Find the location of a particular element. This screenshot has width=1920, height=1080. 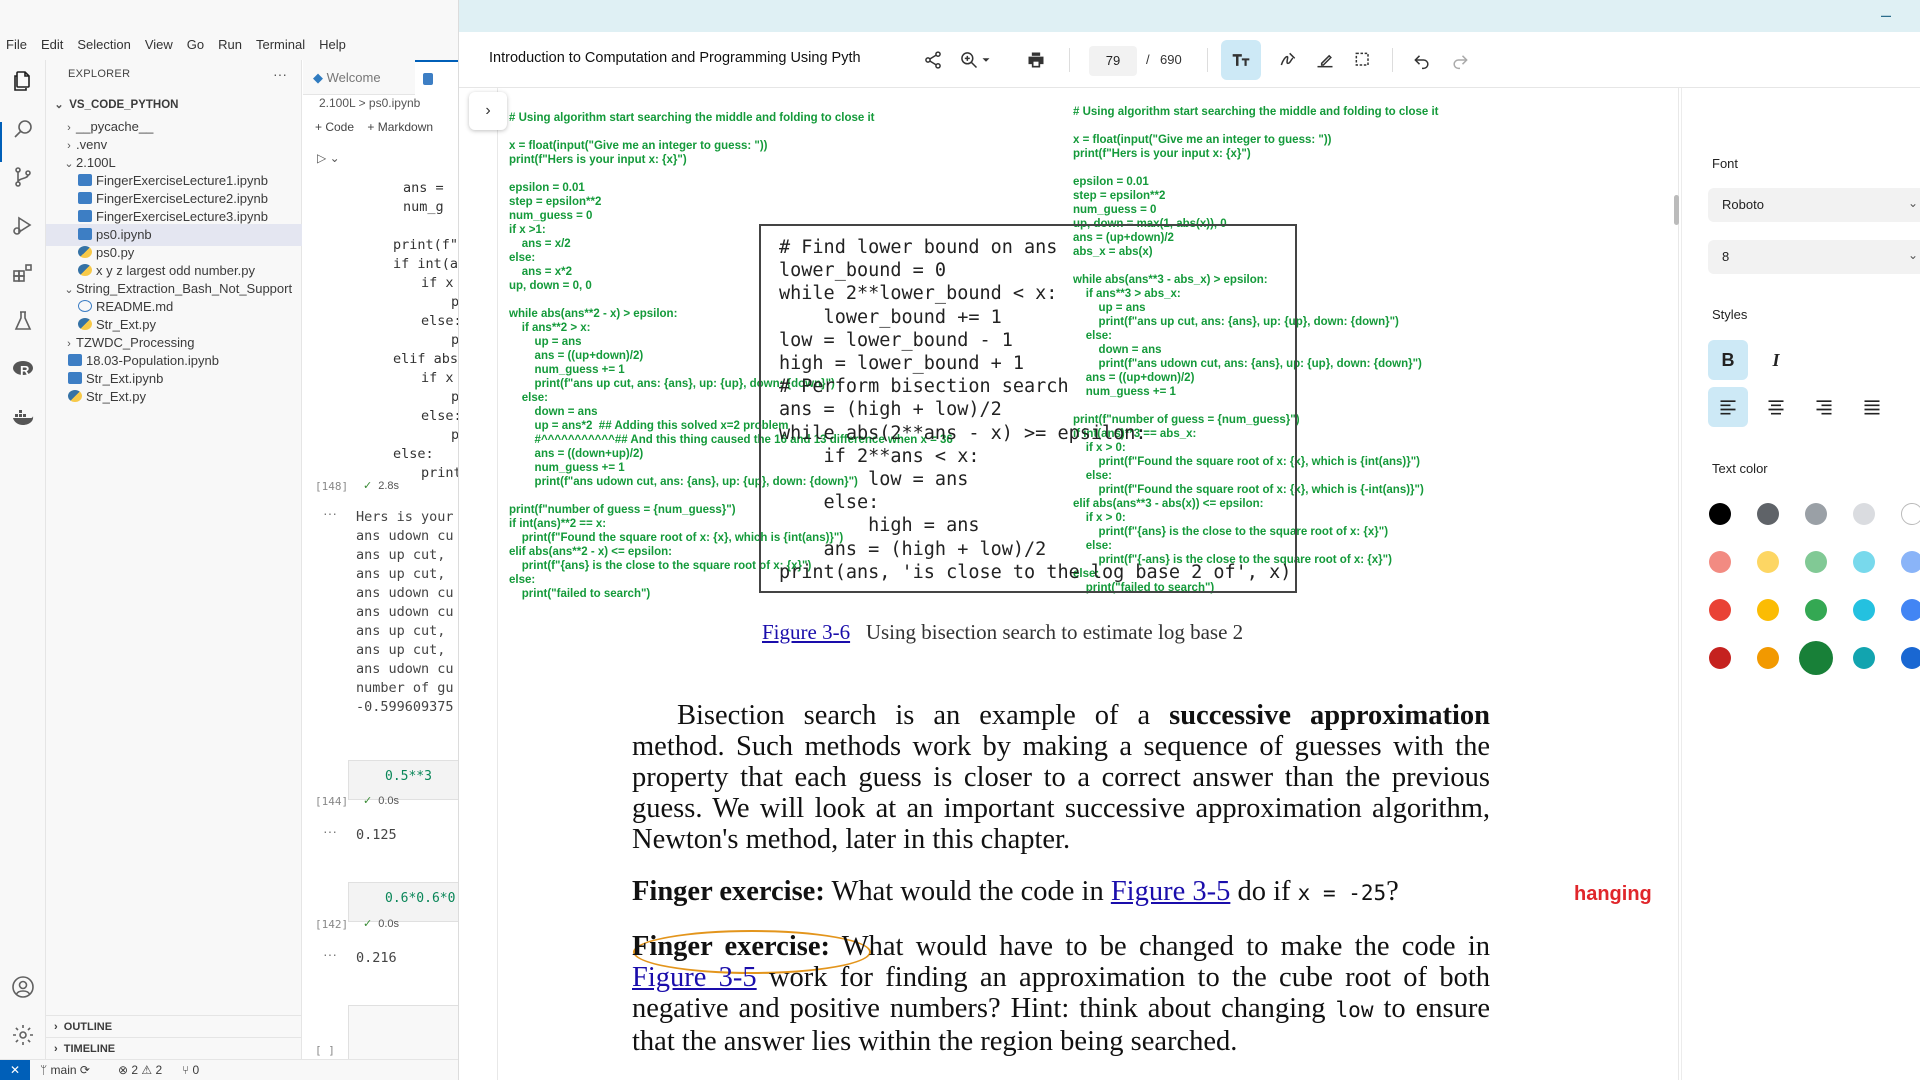

chevron-down-icon: ⌄ is located at coordinates (1912, 203).